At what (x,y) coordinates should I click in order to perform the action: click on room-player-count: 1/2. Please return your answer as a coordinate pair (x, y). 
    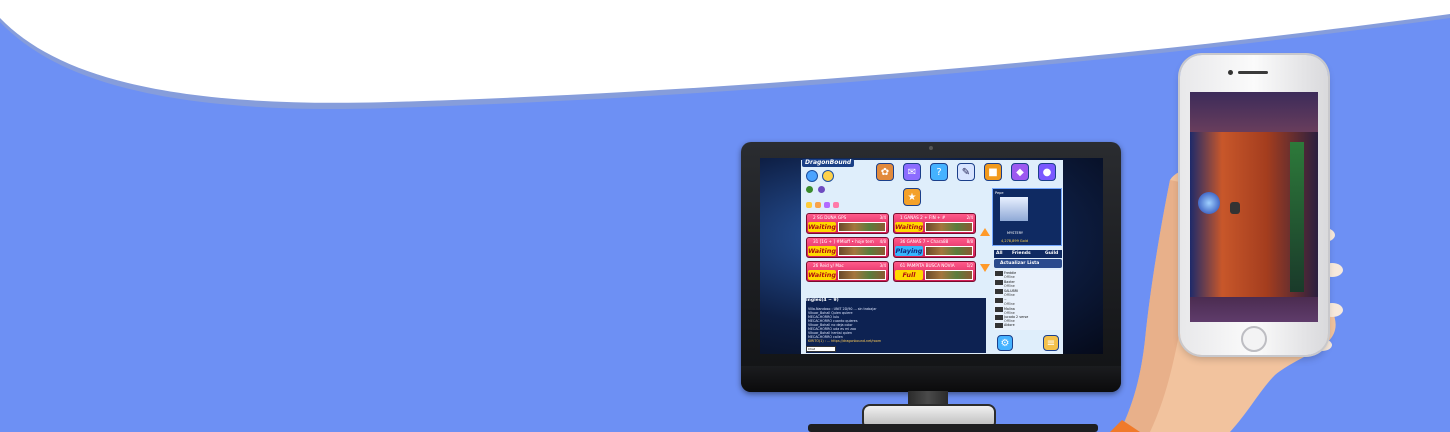
    Looking at the image, I should click on (969, 265).